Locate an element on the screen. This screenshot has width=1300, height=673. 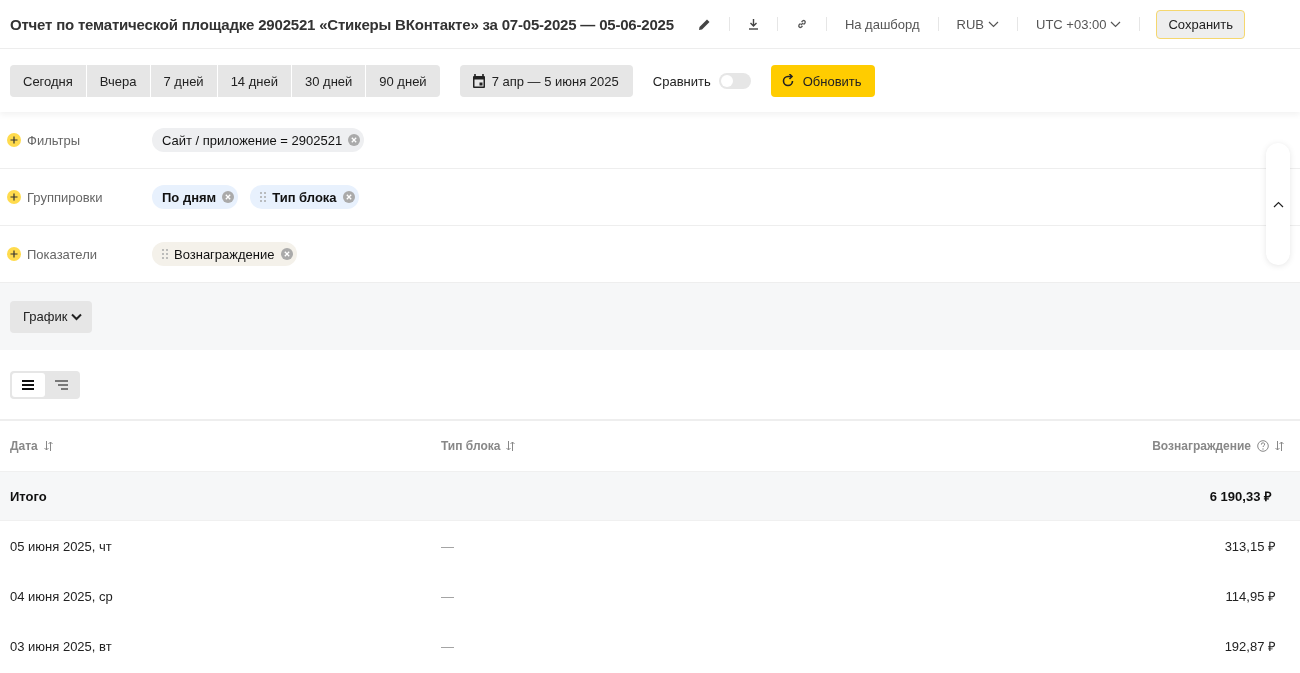
table-cell-text: 192,87 ₽ is located at coordinates (1249, 646).